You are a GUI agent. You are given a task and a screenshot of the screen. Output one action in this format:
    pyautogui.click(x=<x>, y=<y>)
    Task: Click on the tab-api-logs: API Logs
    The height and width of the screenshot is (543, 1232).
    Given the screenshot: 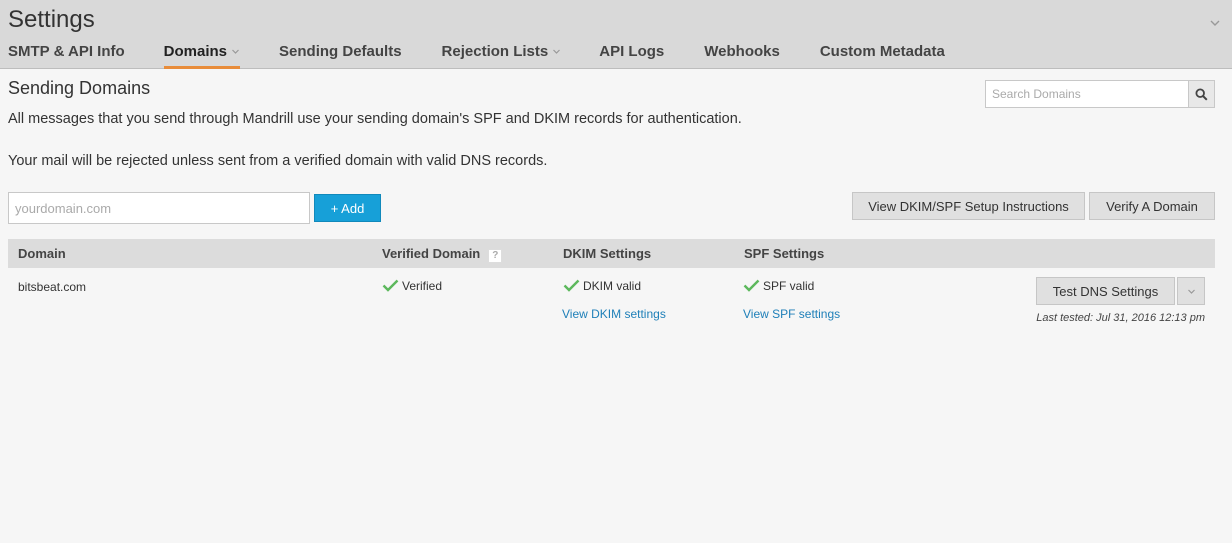 What is the action you would take?
    pyautogui.click(x=631, y=56)
    